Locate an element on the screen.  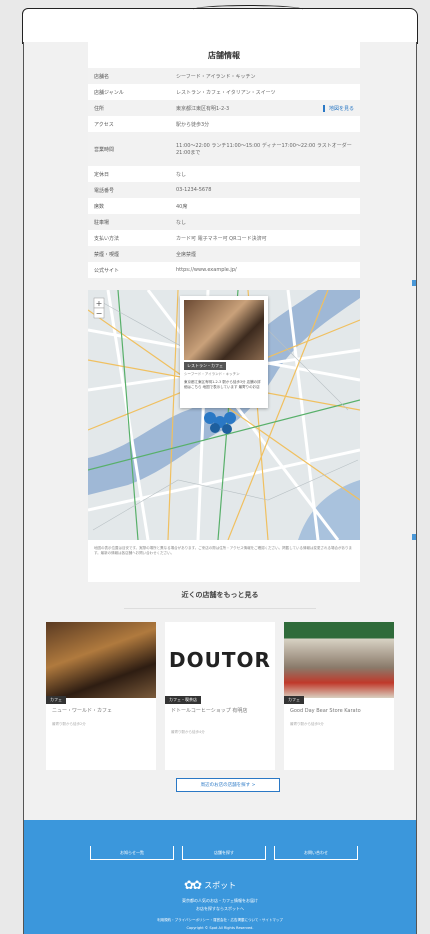
info-key: アクセス is located at coordinates (104, 124).